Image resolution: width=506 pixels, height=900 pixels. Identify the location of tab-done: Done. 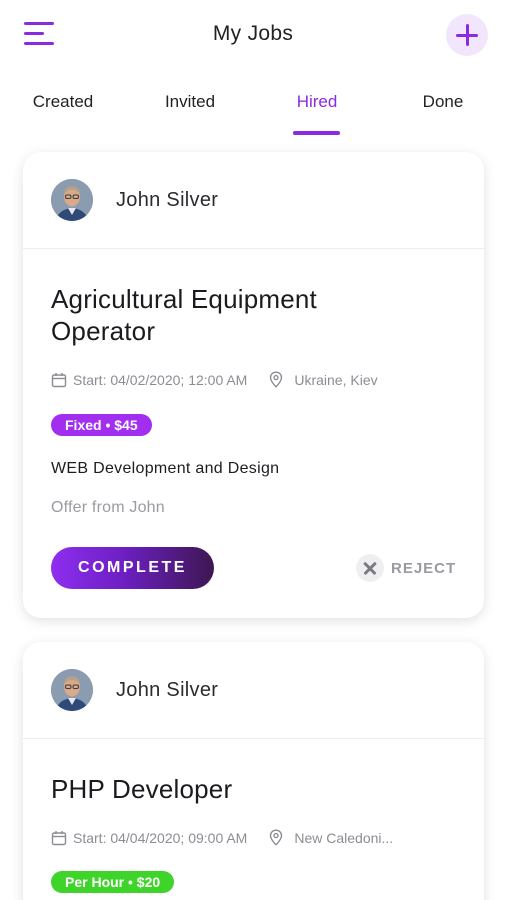
(443, 102).